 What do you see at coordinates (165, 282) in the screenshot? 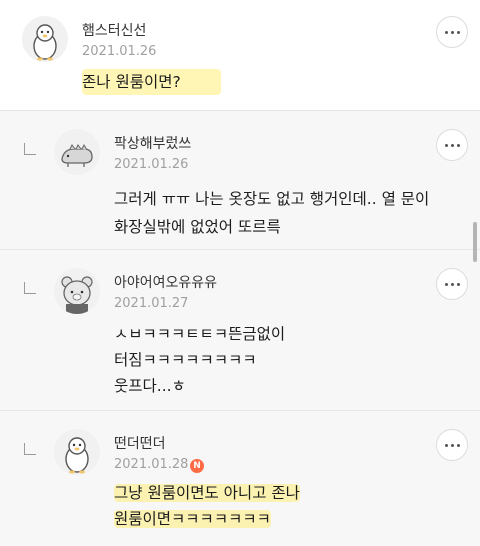
I see `comment-author: 아야어여오유유유` at bounding box center [165, 282].